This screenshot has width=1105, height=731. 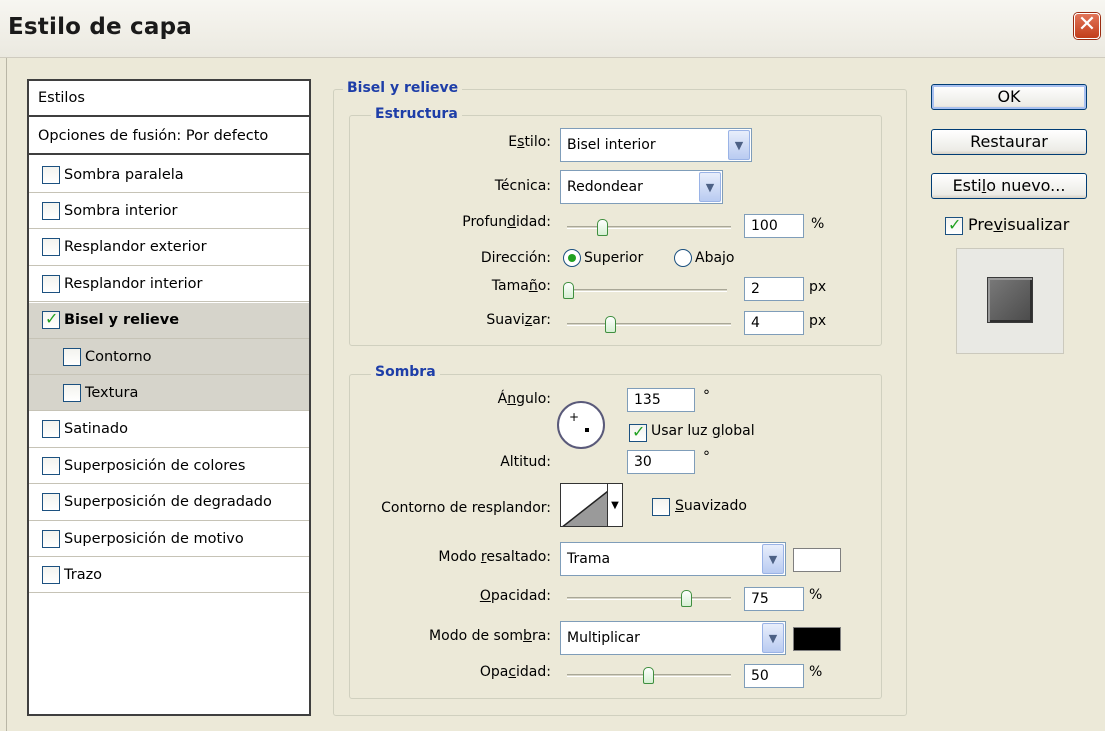 What do you see at coordinates (506, 222) in the screenshot?
I see `depth-label: Profundidad:` at bounding box center [506, 222].